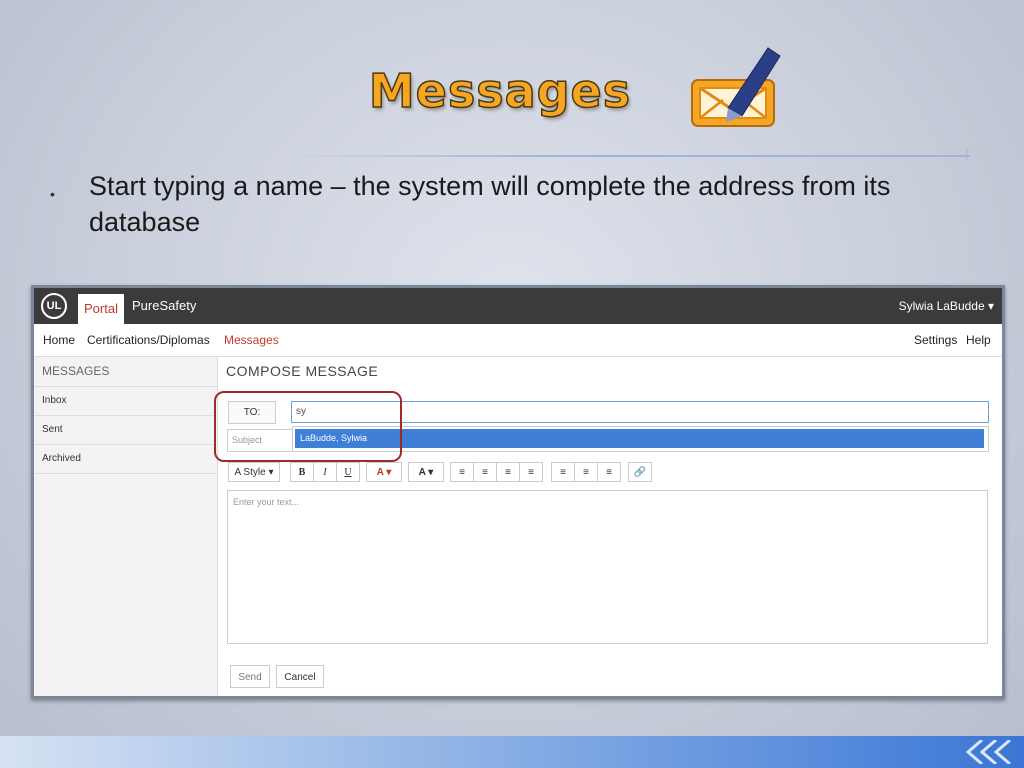 The width and height of the screenshot is (1024, 768). I want to click on user-menu: Sylwia LaBudde ▾, so click(946, 306).